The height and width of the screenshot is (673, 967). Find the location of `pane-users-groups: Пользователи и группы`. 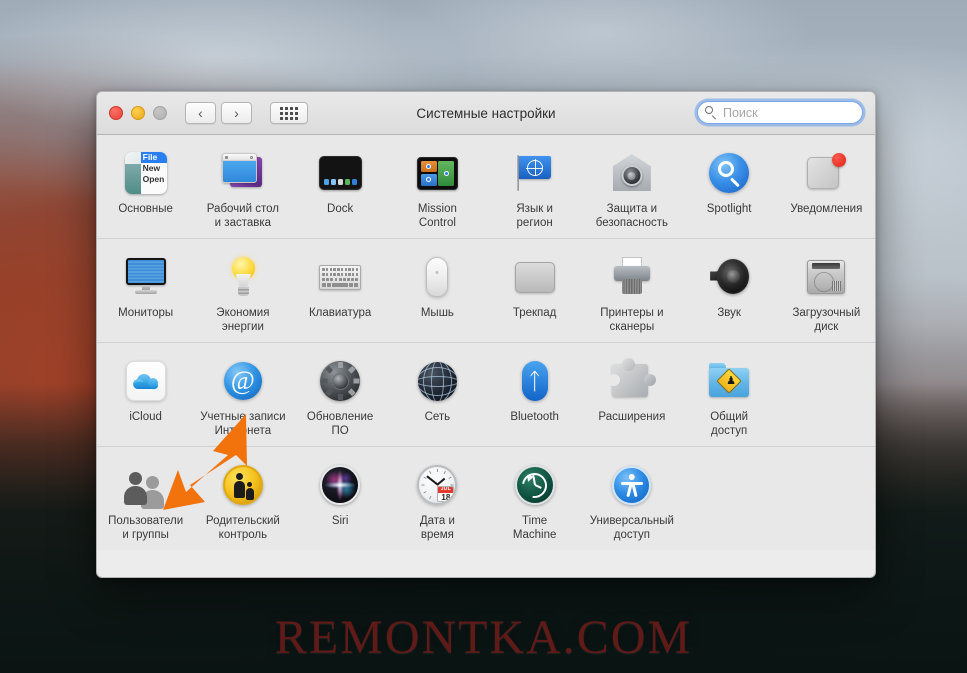

pane-users-groups: Пользователи и группы is located at coordinates (145, 499).